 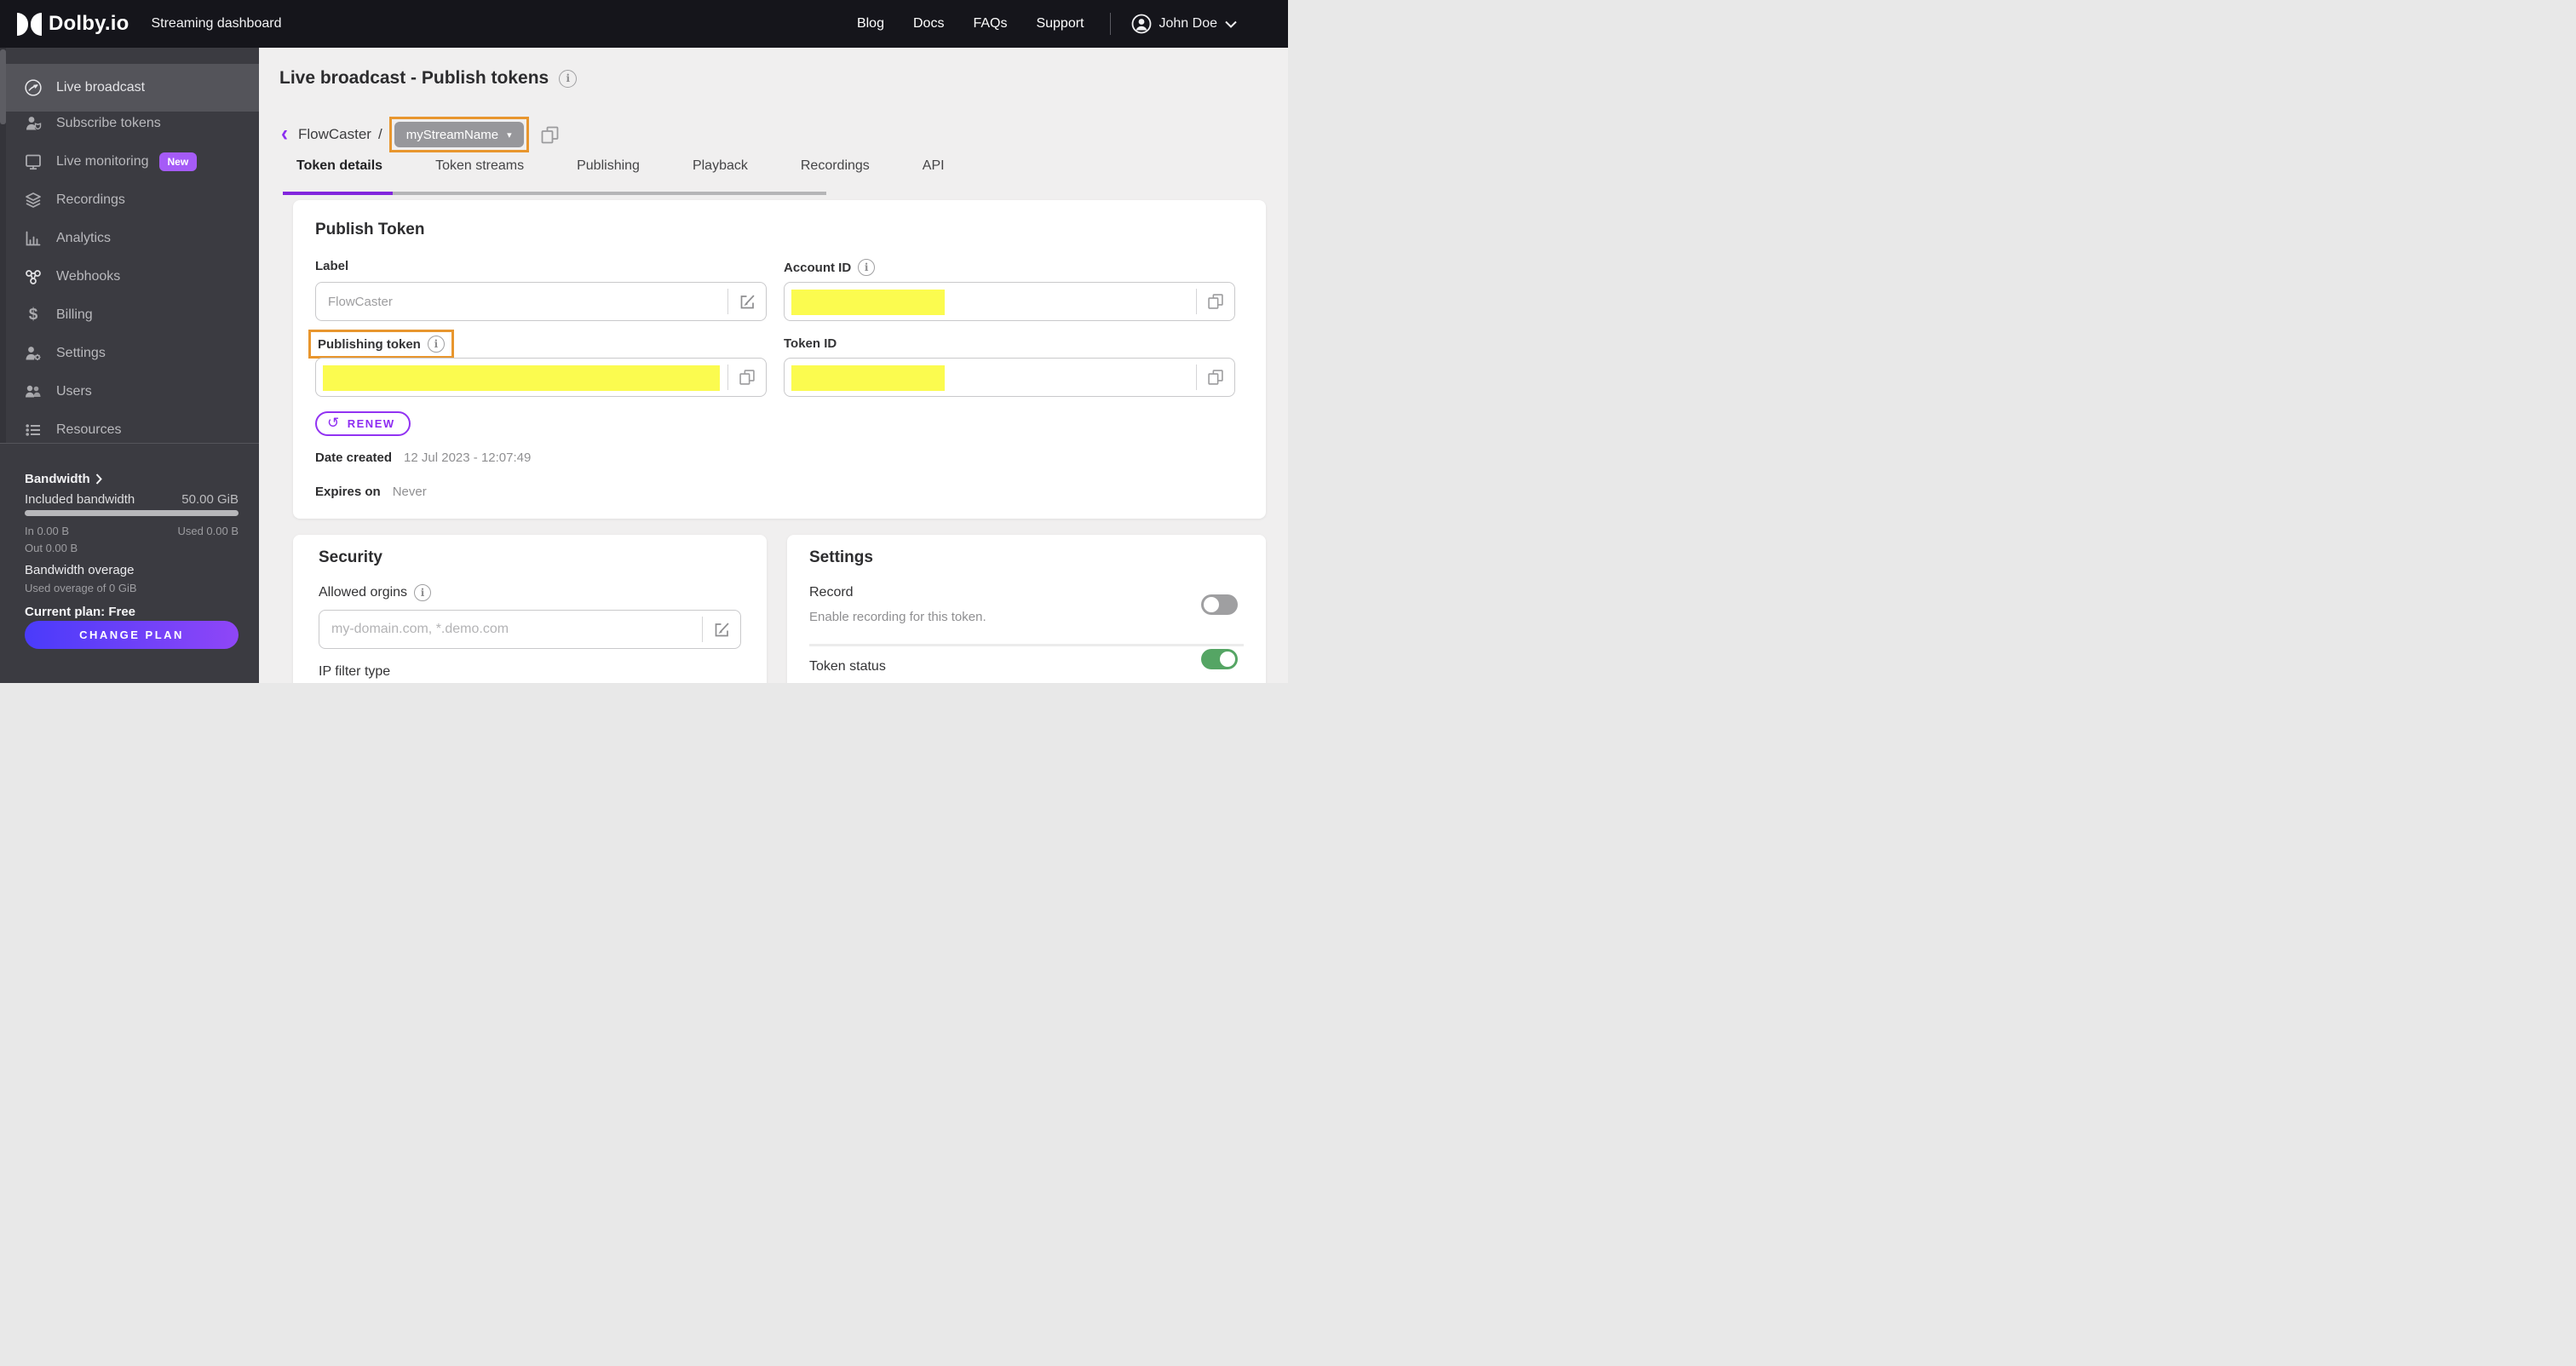 What do you see at coordinates (867, 268) in the screenshot?
I see `account-id-info-icon: i` at bounding box center [867, 268].